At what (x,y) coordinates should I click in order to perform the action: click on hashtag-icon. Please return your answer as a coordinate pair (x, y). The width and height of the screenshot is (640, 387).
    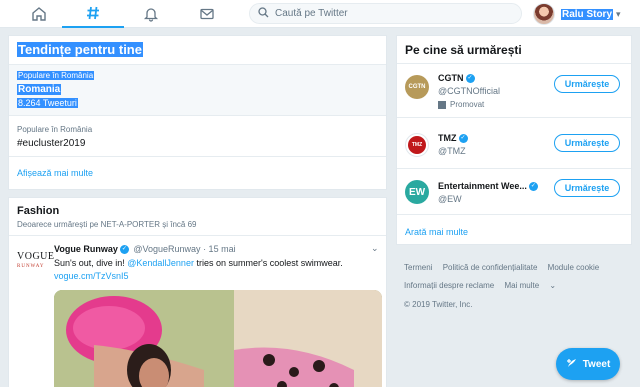
    Looking at the image, I should click on (93, 13).